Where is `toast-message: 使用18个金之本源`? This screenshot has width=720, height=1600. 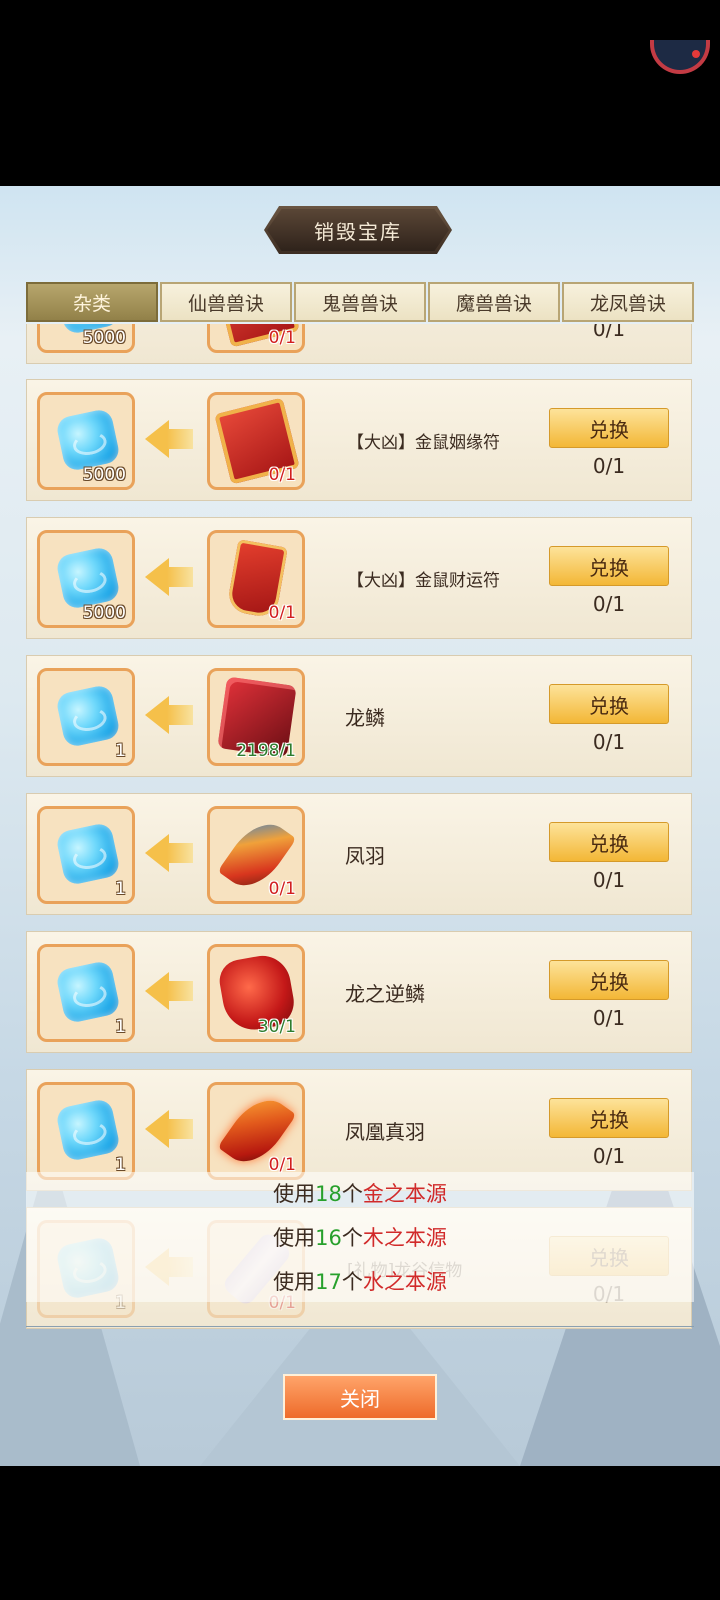 toast-message: 使用18个金之本源 is located at coordinates (360, 1194).